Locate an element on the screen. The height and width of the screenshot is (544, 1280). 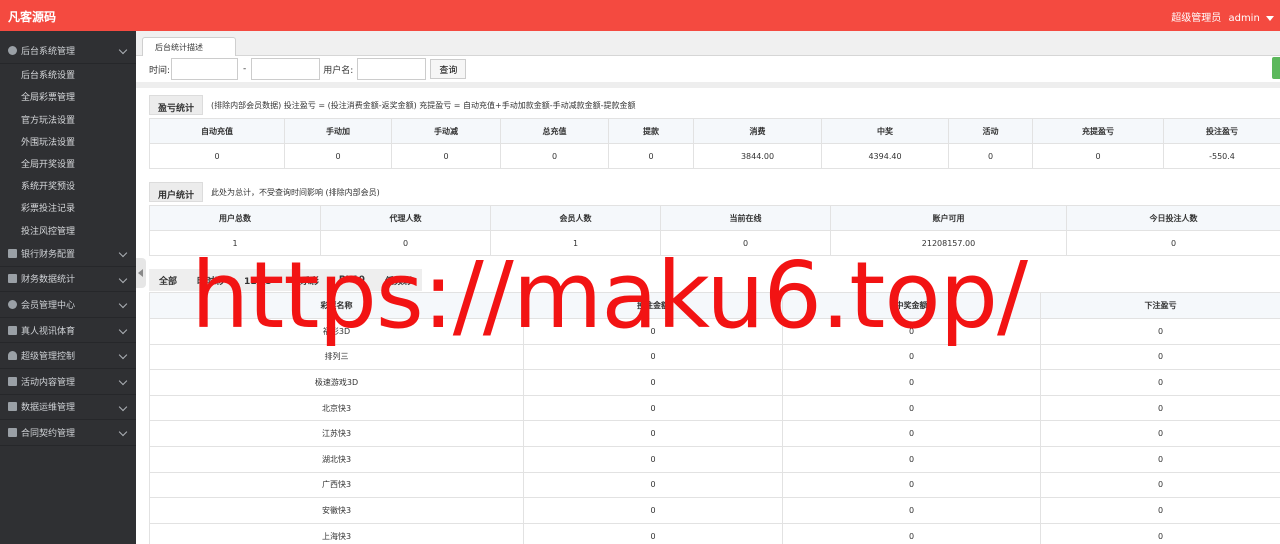
table-cell: 4394.40 is located at coordinates (885, 156).